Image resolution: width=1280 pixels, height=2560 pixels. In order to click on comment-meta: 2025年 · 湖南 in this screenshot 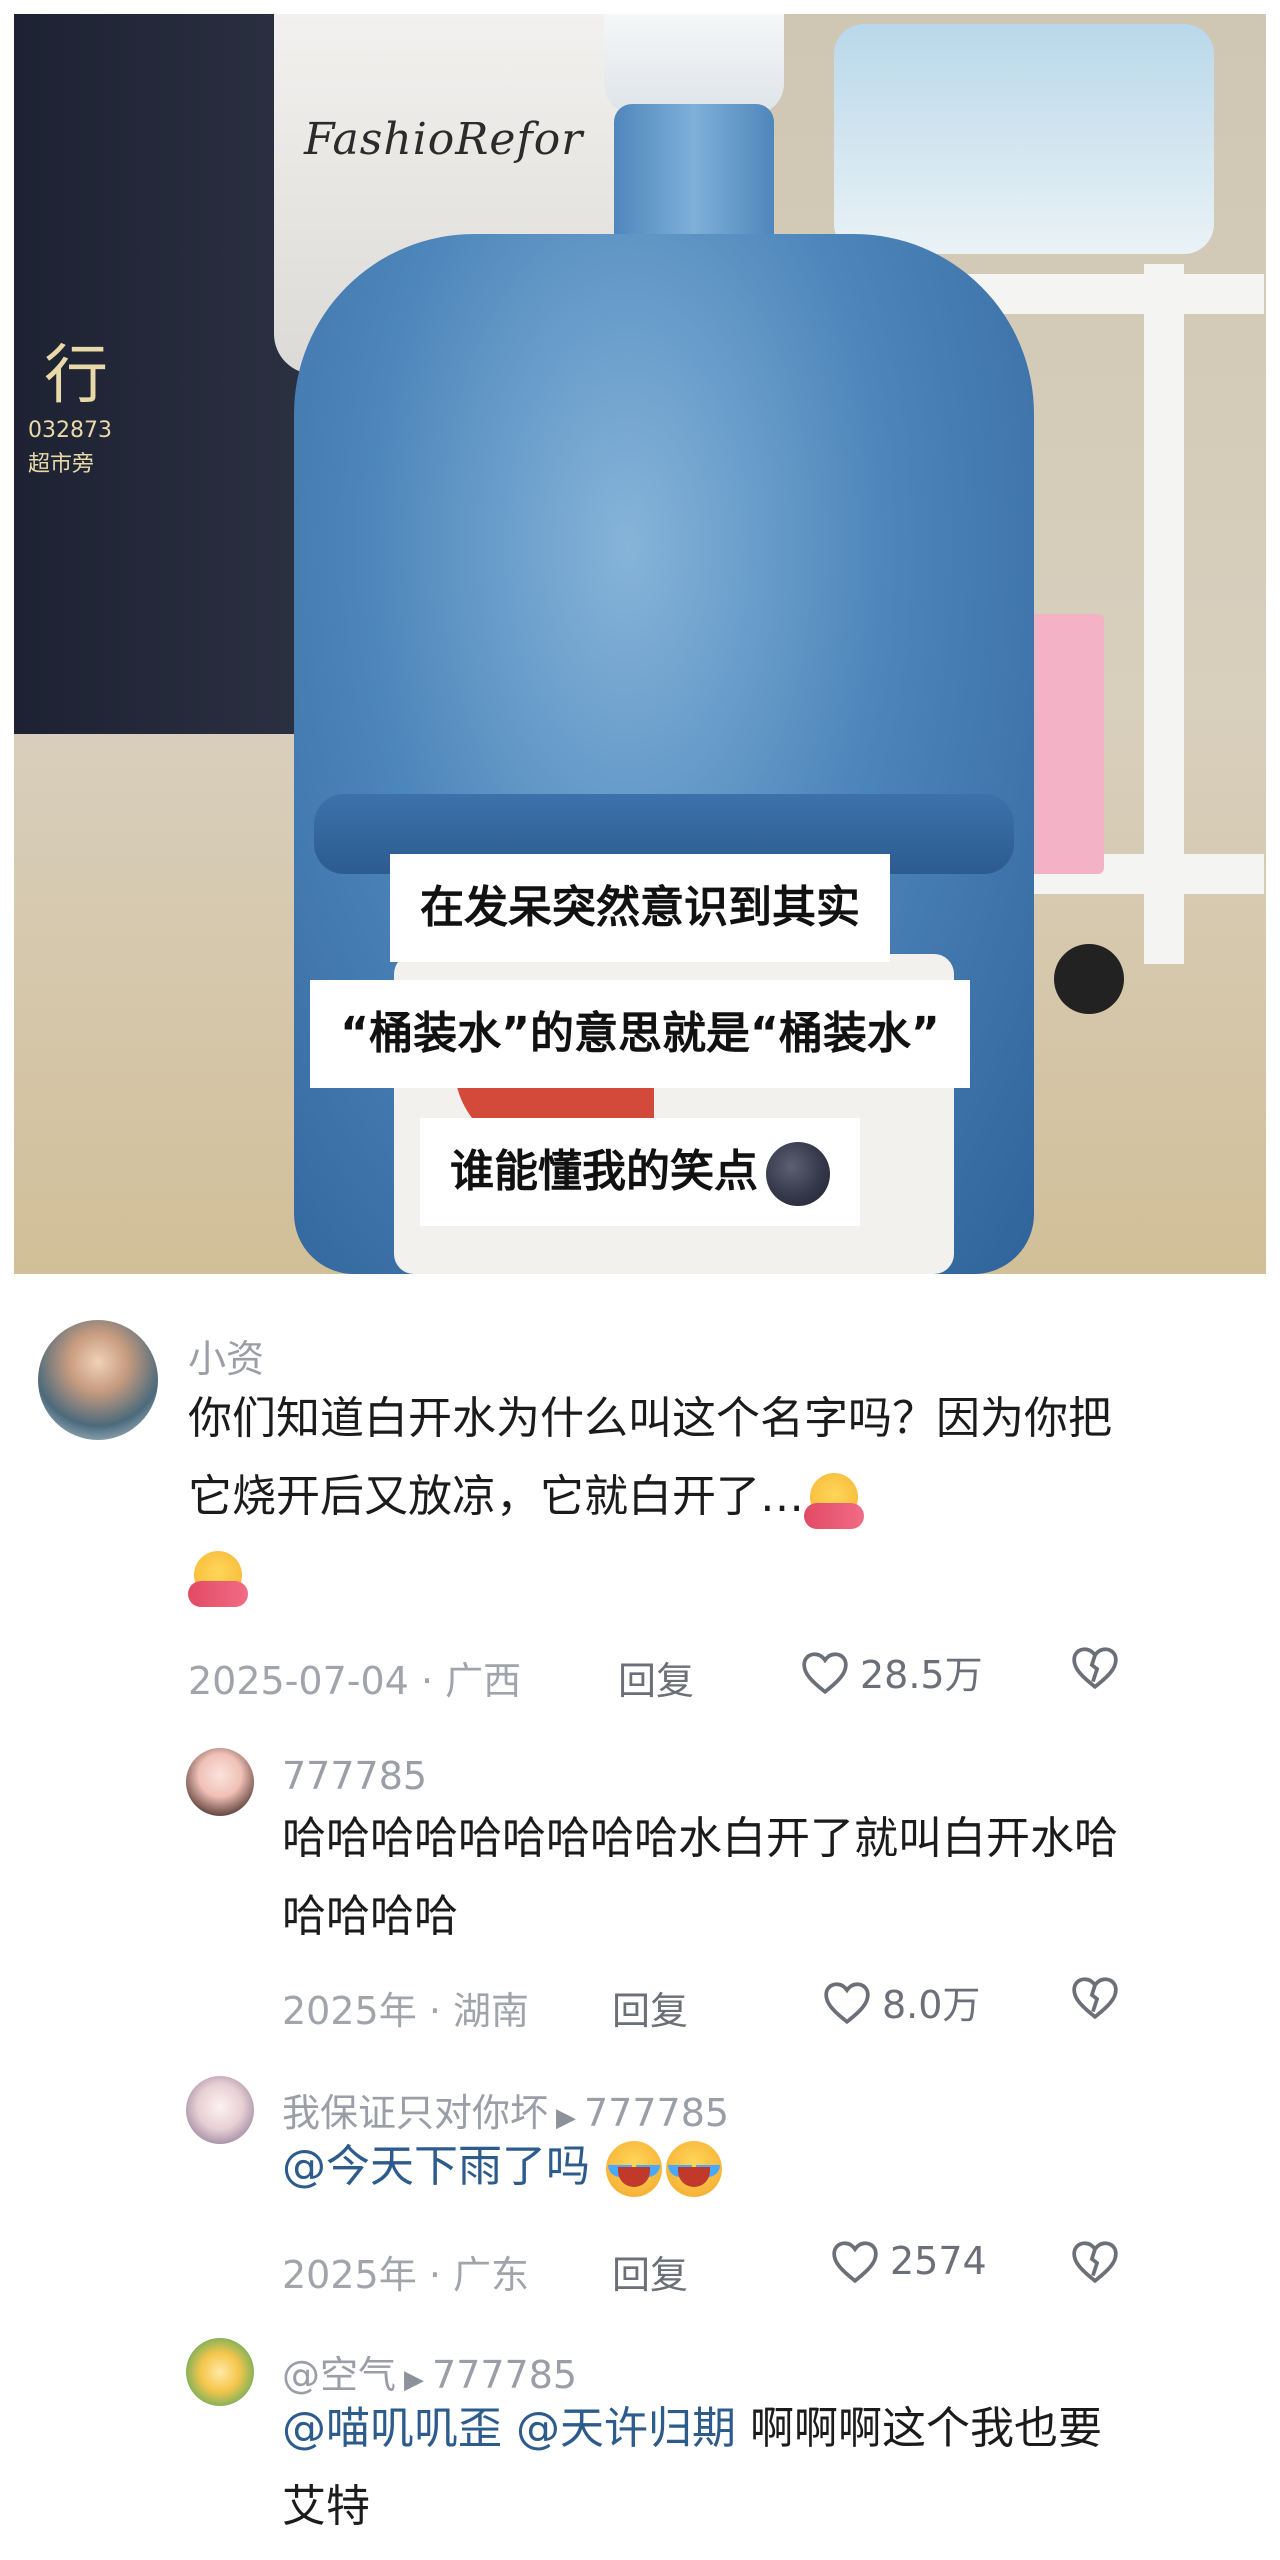, I will do `click(406, 2011)`.